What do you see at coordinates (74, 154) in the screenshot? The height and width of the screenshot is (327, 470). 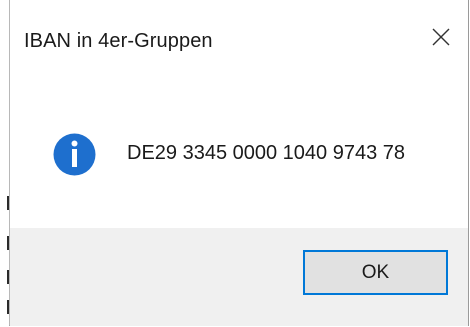 I see `info-icon` at bounding box center [74, 154].